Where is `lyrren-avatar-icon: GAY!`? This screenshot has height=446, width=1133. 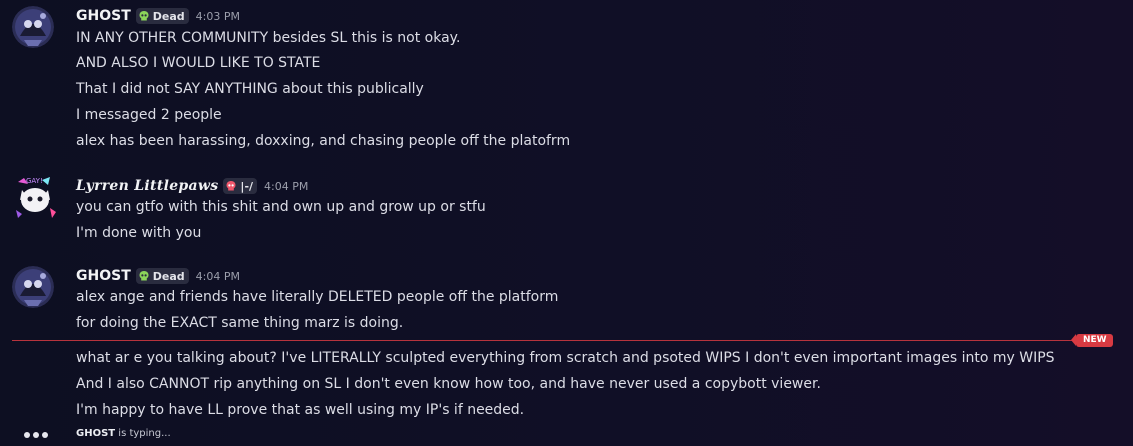
lyrren-avatar-icon: GAY! is located at coordinates (35, 197).